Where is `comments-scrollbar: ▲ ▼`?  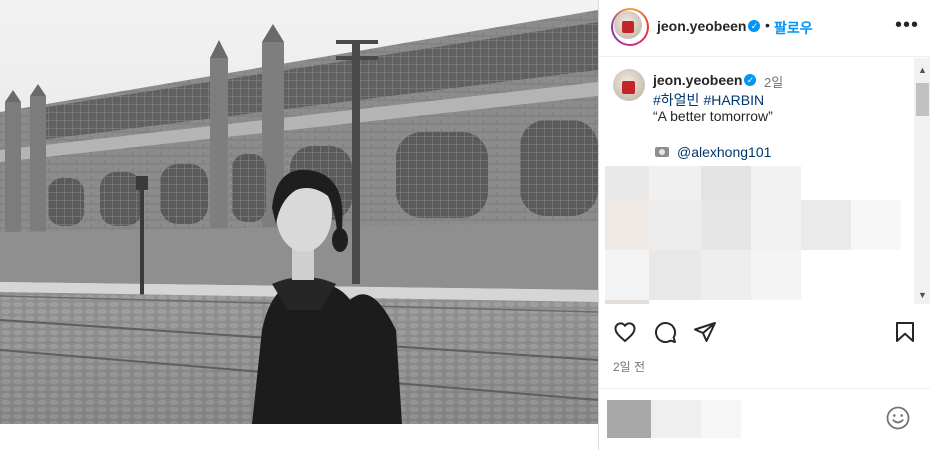 comments-scrollbar: ▲ ▼ is located at coordinates (922, 181).